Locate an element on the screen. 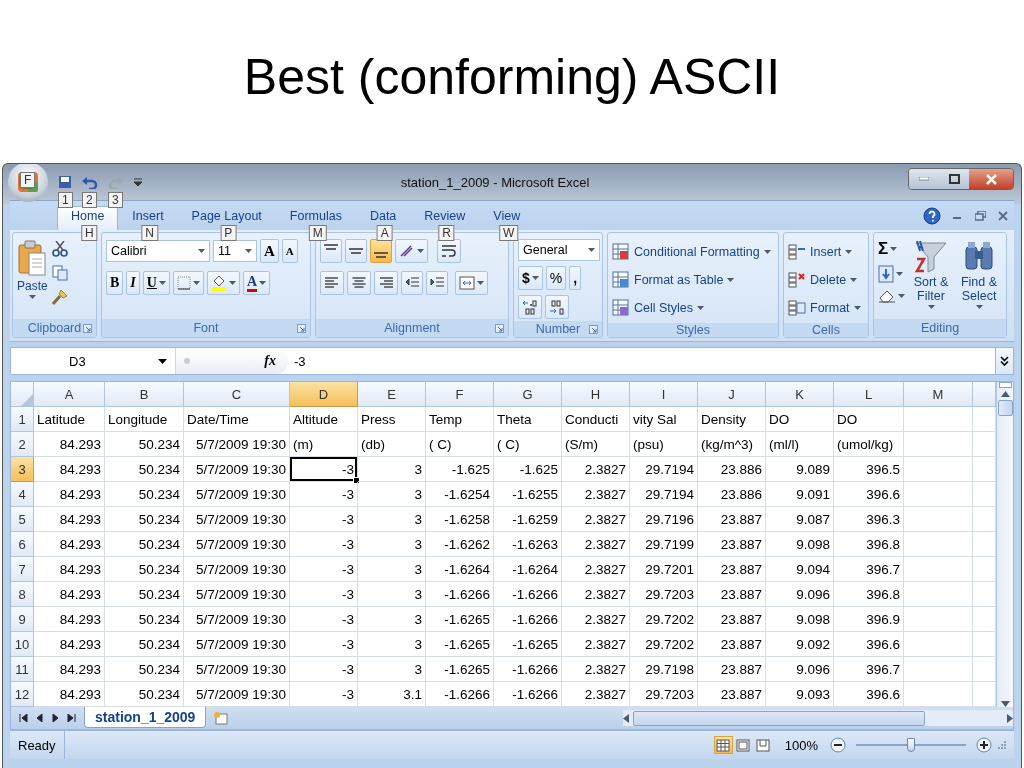 The height and width of the screenshot is (768, 1024). row-header: 3 is located at coordinates (22, 469).